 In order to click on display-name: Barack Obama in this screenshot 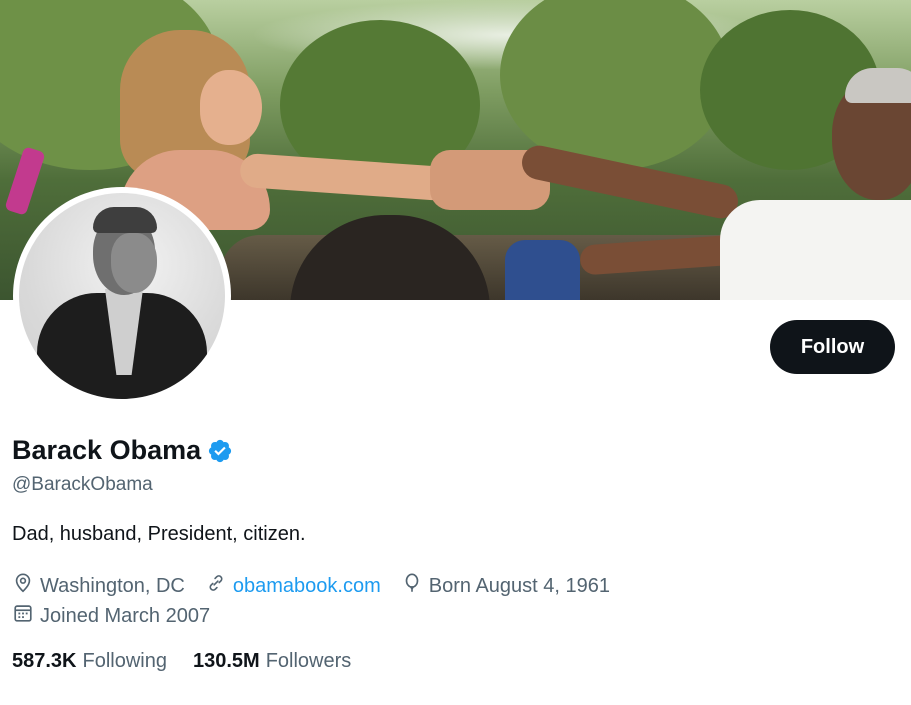, I will do `click(107, 450)`.